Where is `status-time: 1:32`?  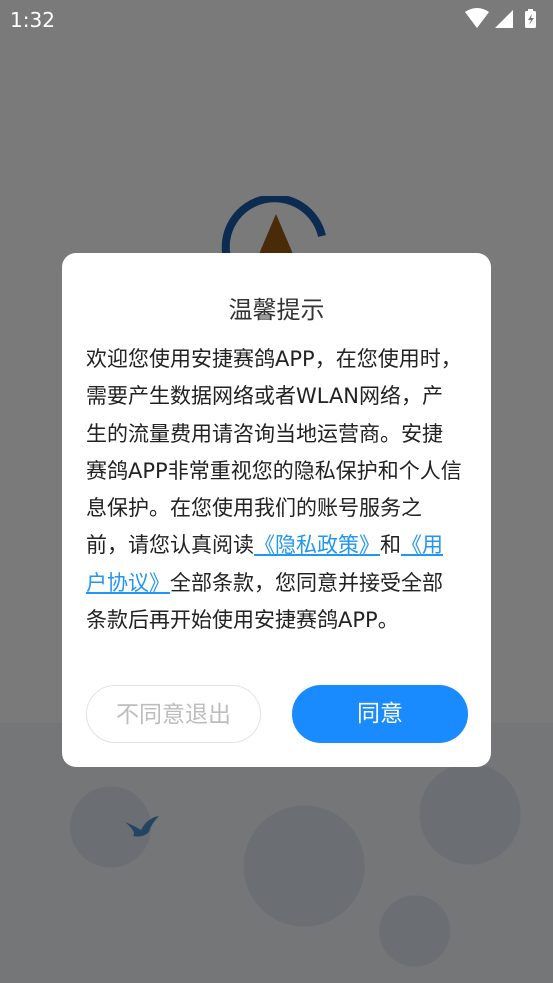 status-time: 1:32 is located at coordinates (32, 20).